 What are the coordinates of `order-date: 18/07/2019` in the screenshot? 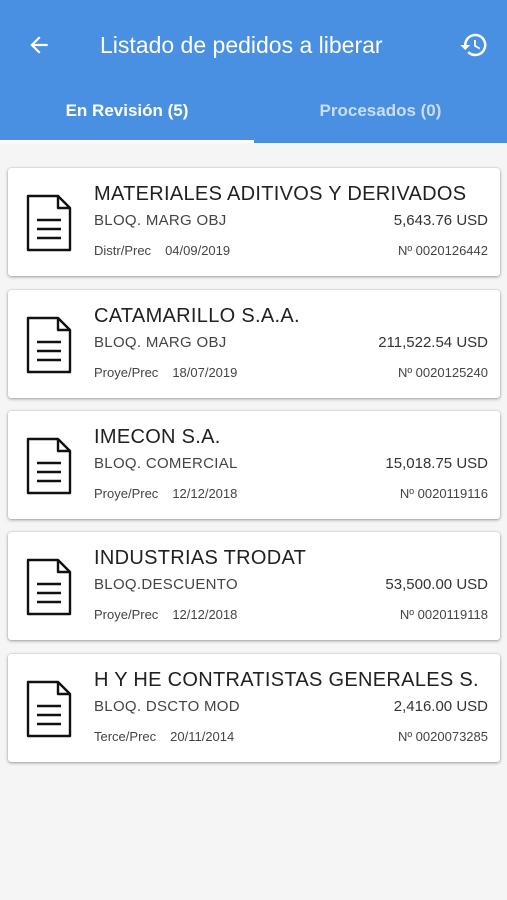 It's located at (205, 372).